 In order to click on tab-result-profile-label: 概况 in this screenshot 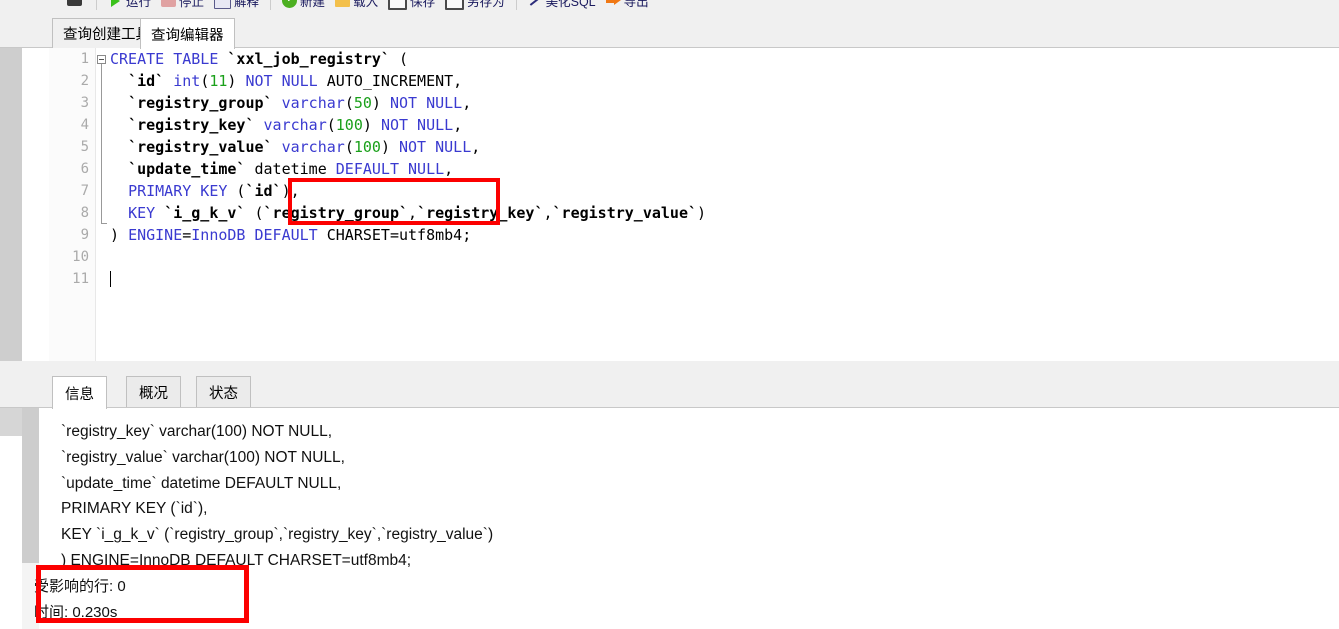, I will do `click(153, 394)`.